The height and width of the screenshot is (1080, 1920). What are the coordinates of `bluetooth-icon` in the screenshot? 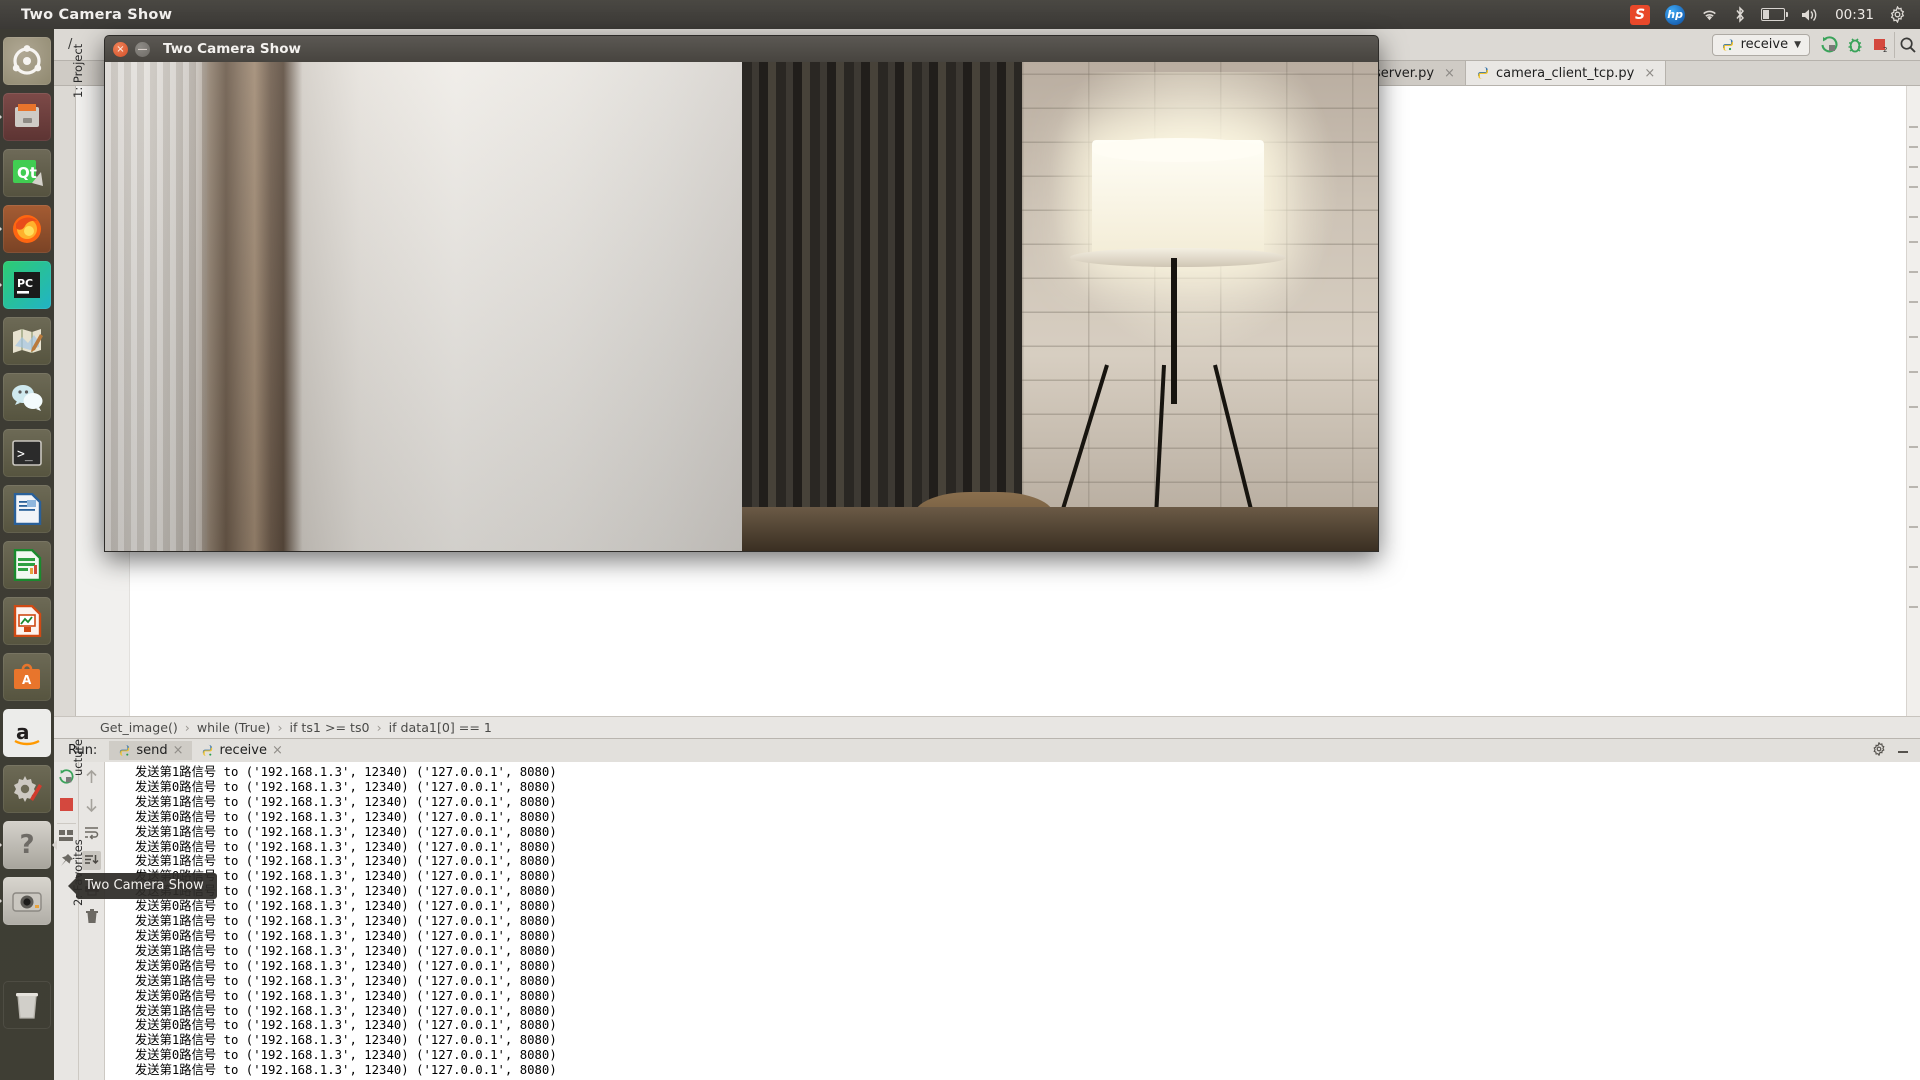 It's located at (1740, 14).